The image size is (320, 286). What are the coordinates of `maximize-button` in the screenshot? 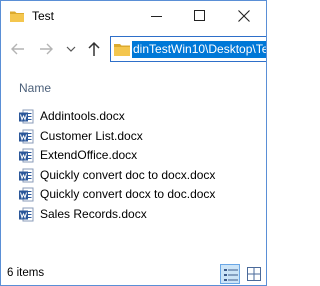 It's located at (199, 16).